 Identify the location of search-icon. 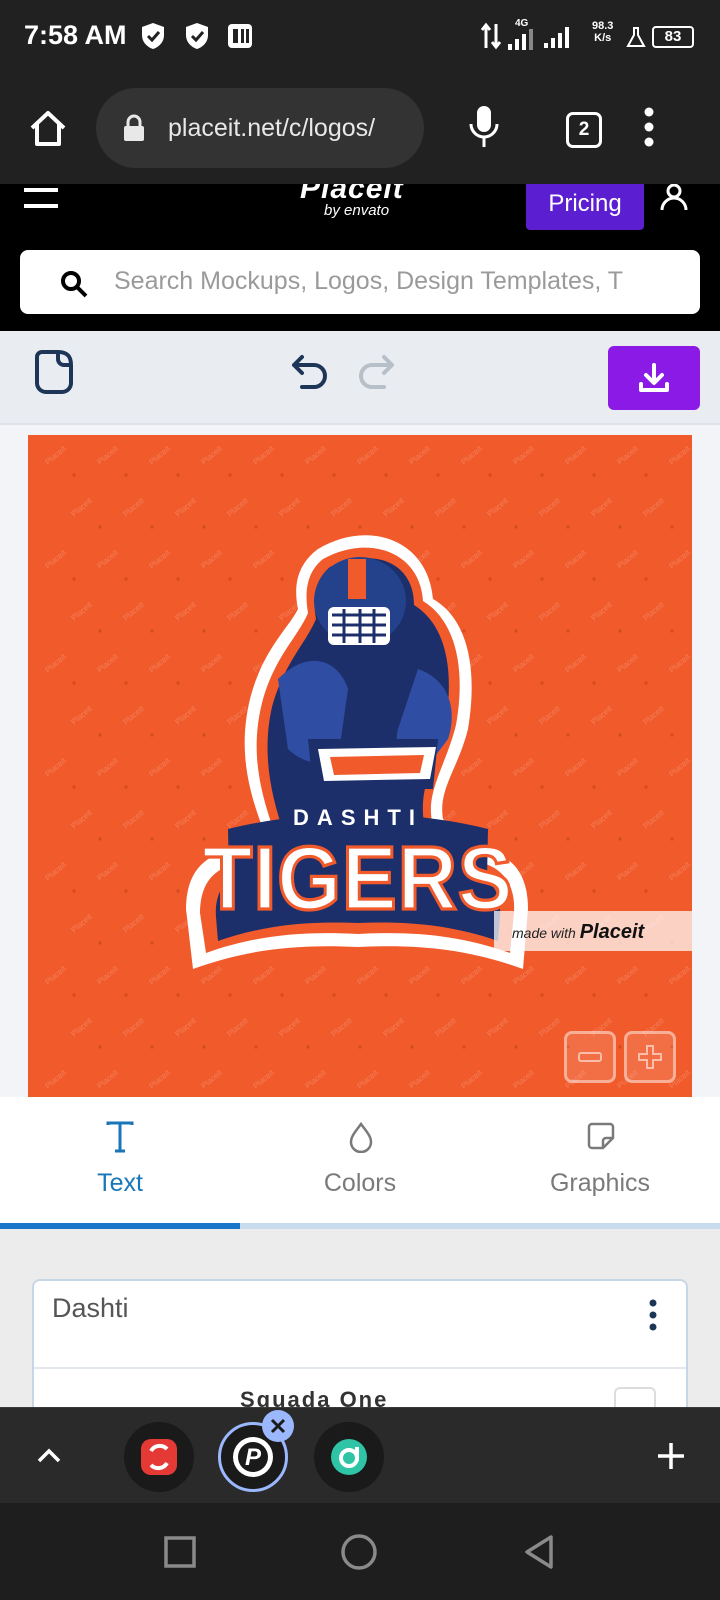
(74, 284).